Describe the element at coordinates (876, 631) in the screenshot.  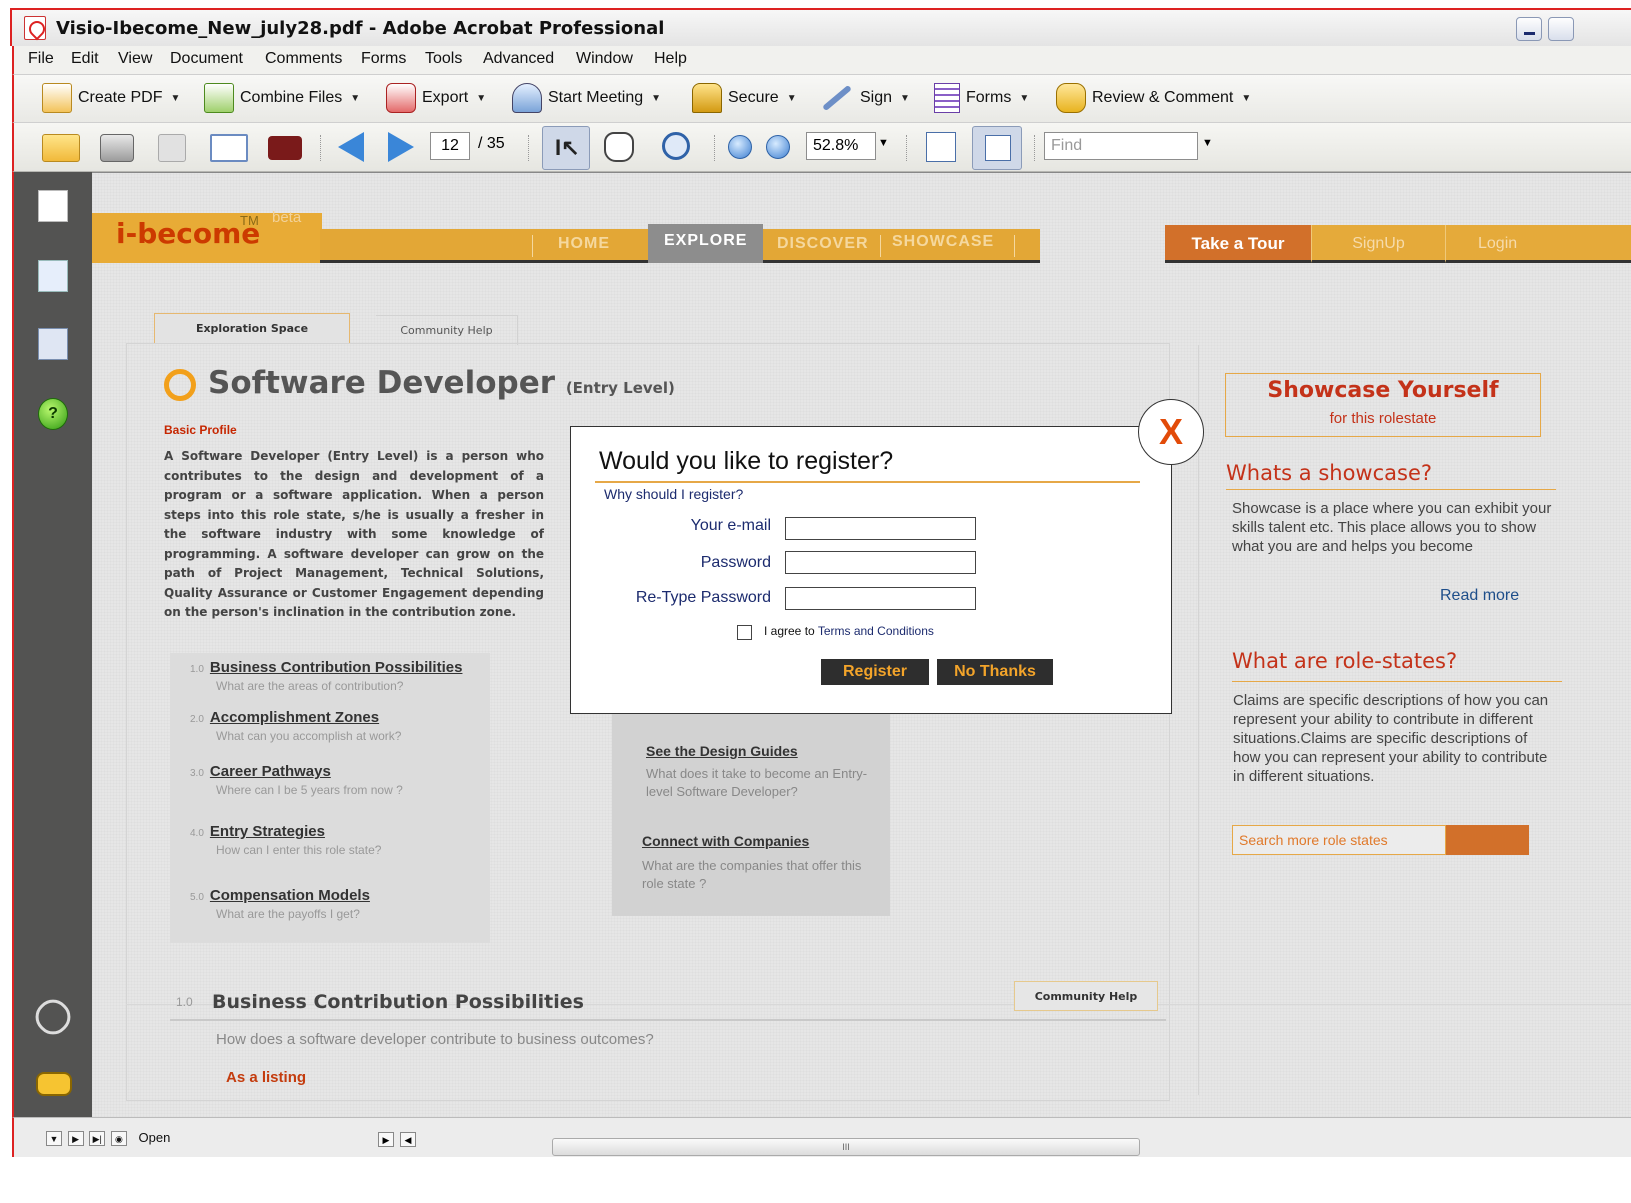
I see `terms-link: Terms and Conditions` at that location.